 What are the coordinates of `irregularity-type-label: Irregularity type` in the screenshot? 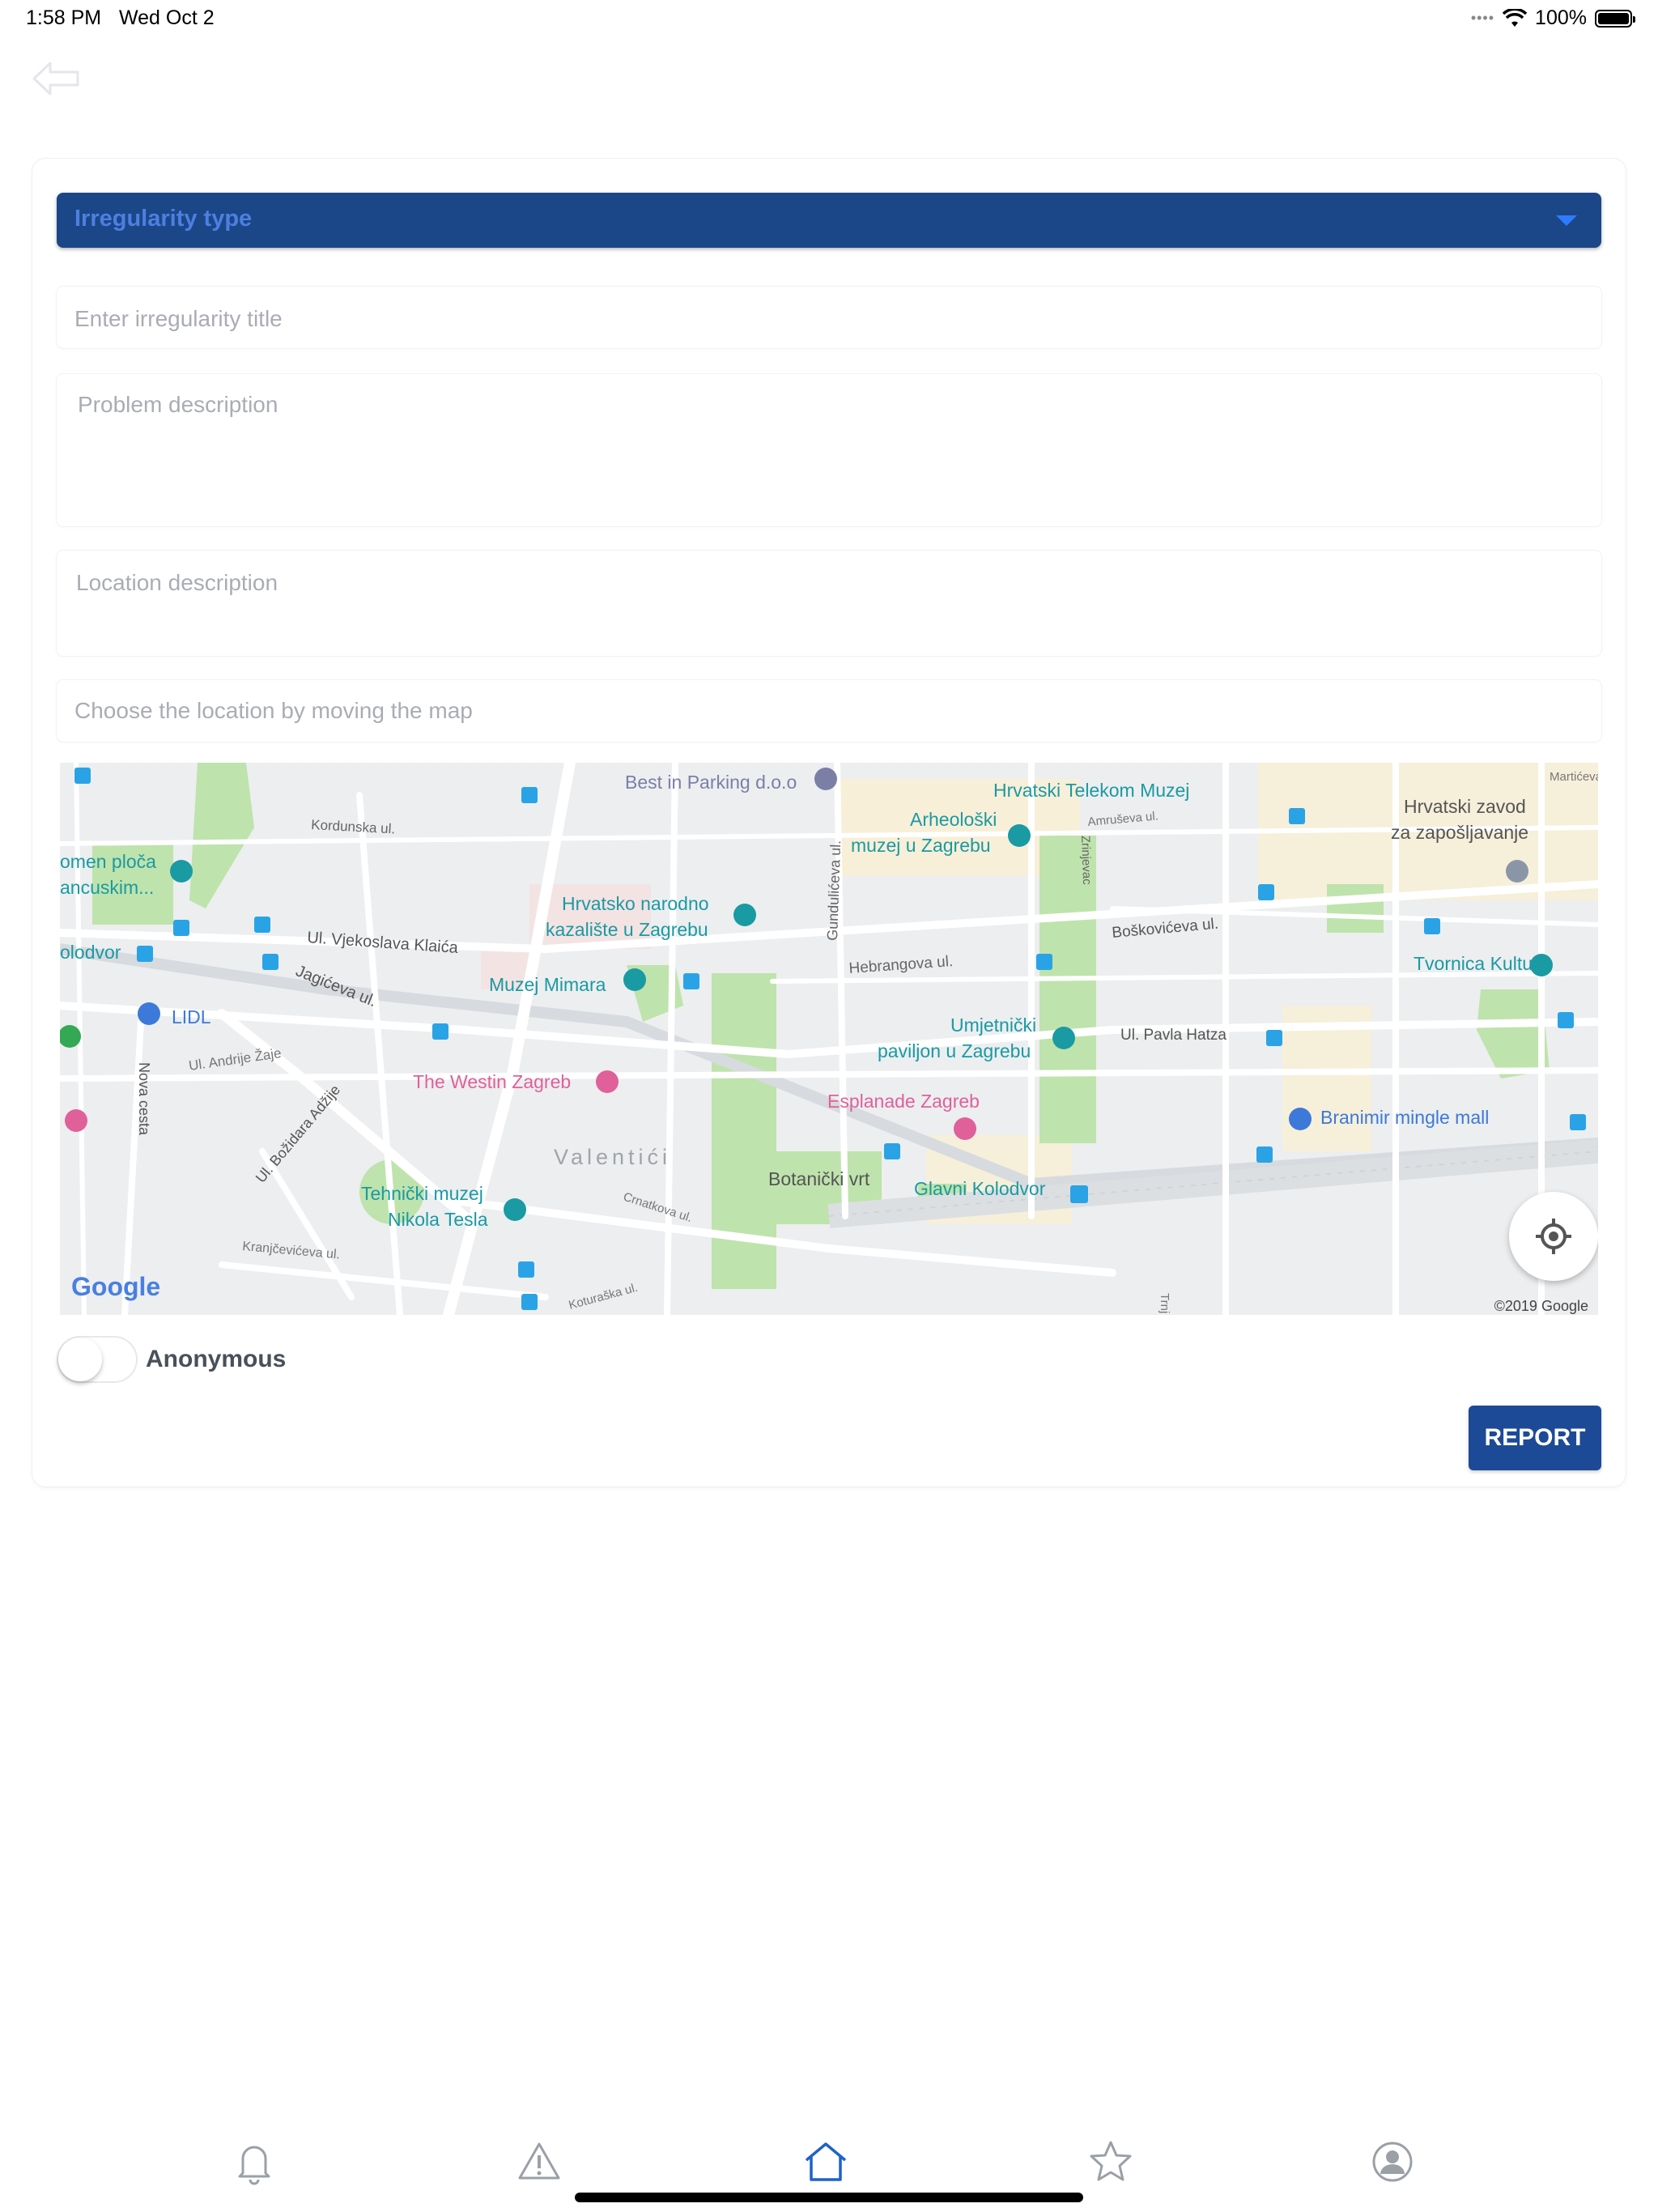 It's located at (163, 219).